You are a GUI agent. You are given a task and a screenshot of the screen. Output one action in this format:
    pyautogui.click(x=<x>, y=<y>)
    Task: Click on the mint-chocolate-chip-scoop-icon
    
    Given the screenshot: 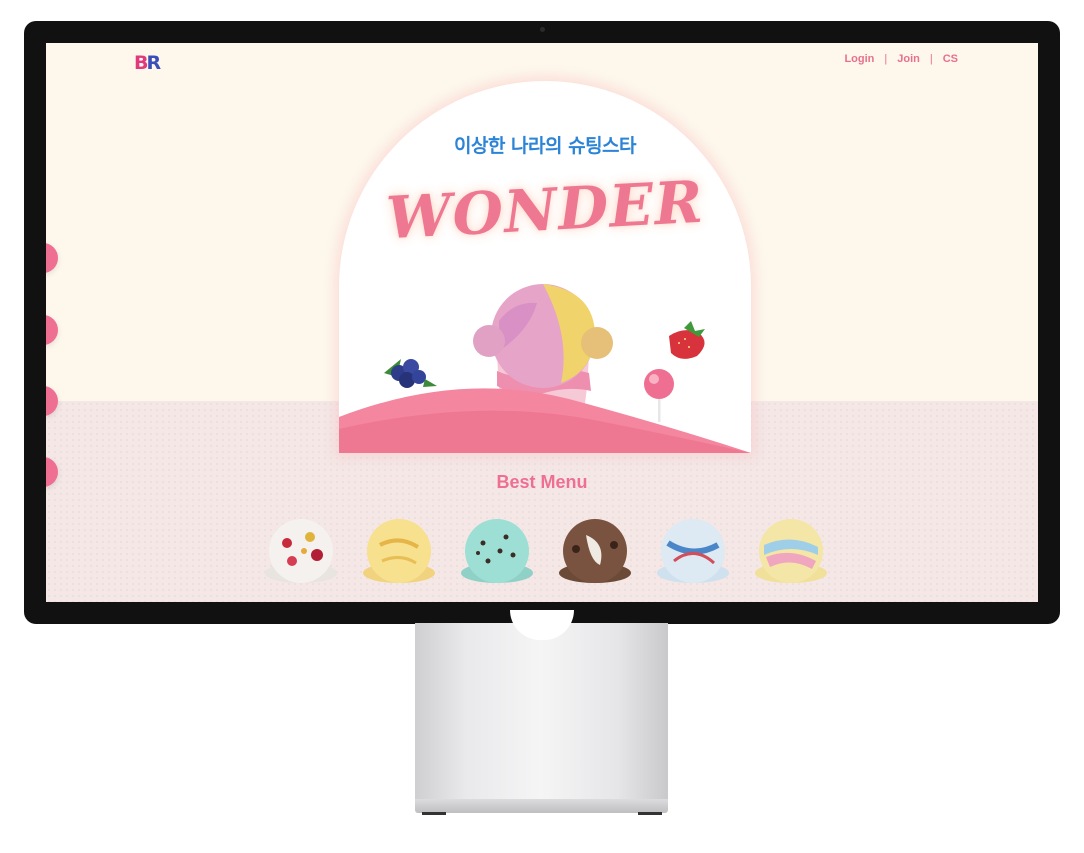 What is the action you would take?
    pyautogui.click(x=497, y=551)
    